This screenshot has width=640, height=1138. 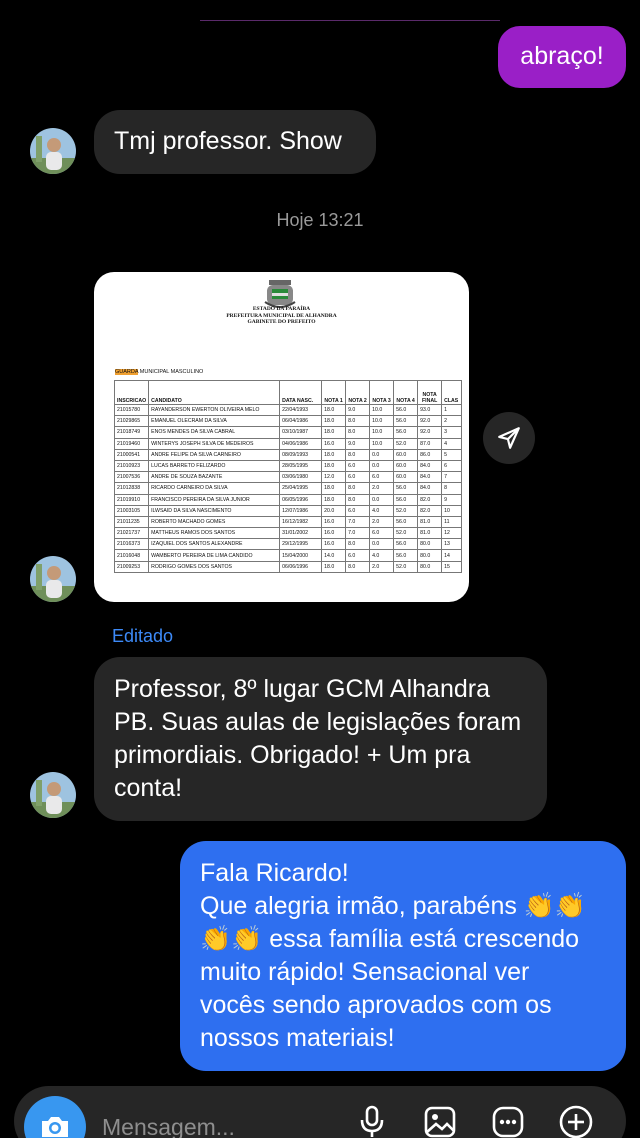 What do you see at coordinates (214, 410) in the screenshot?
I see `table-cell: RAYANDERSON EWERTON OLIVEIRA MELO` at bounding box center [214, 410].